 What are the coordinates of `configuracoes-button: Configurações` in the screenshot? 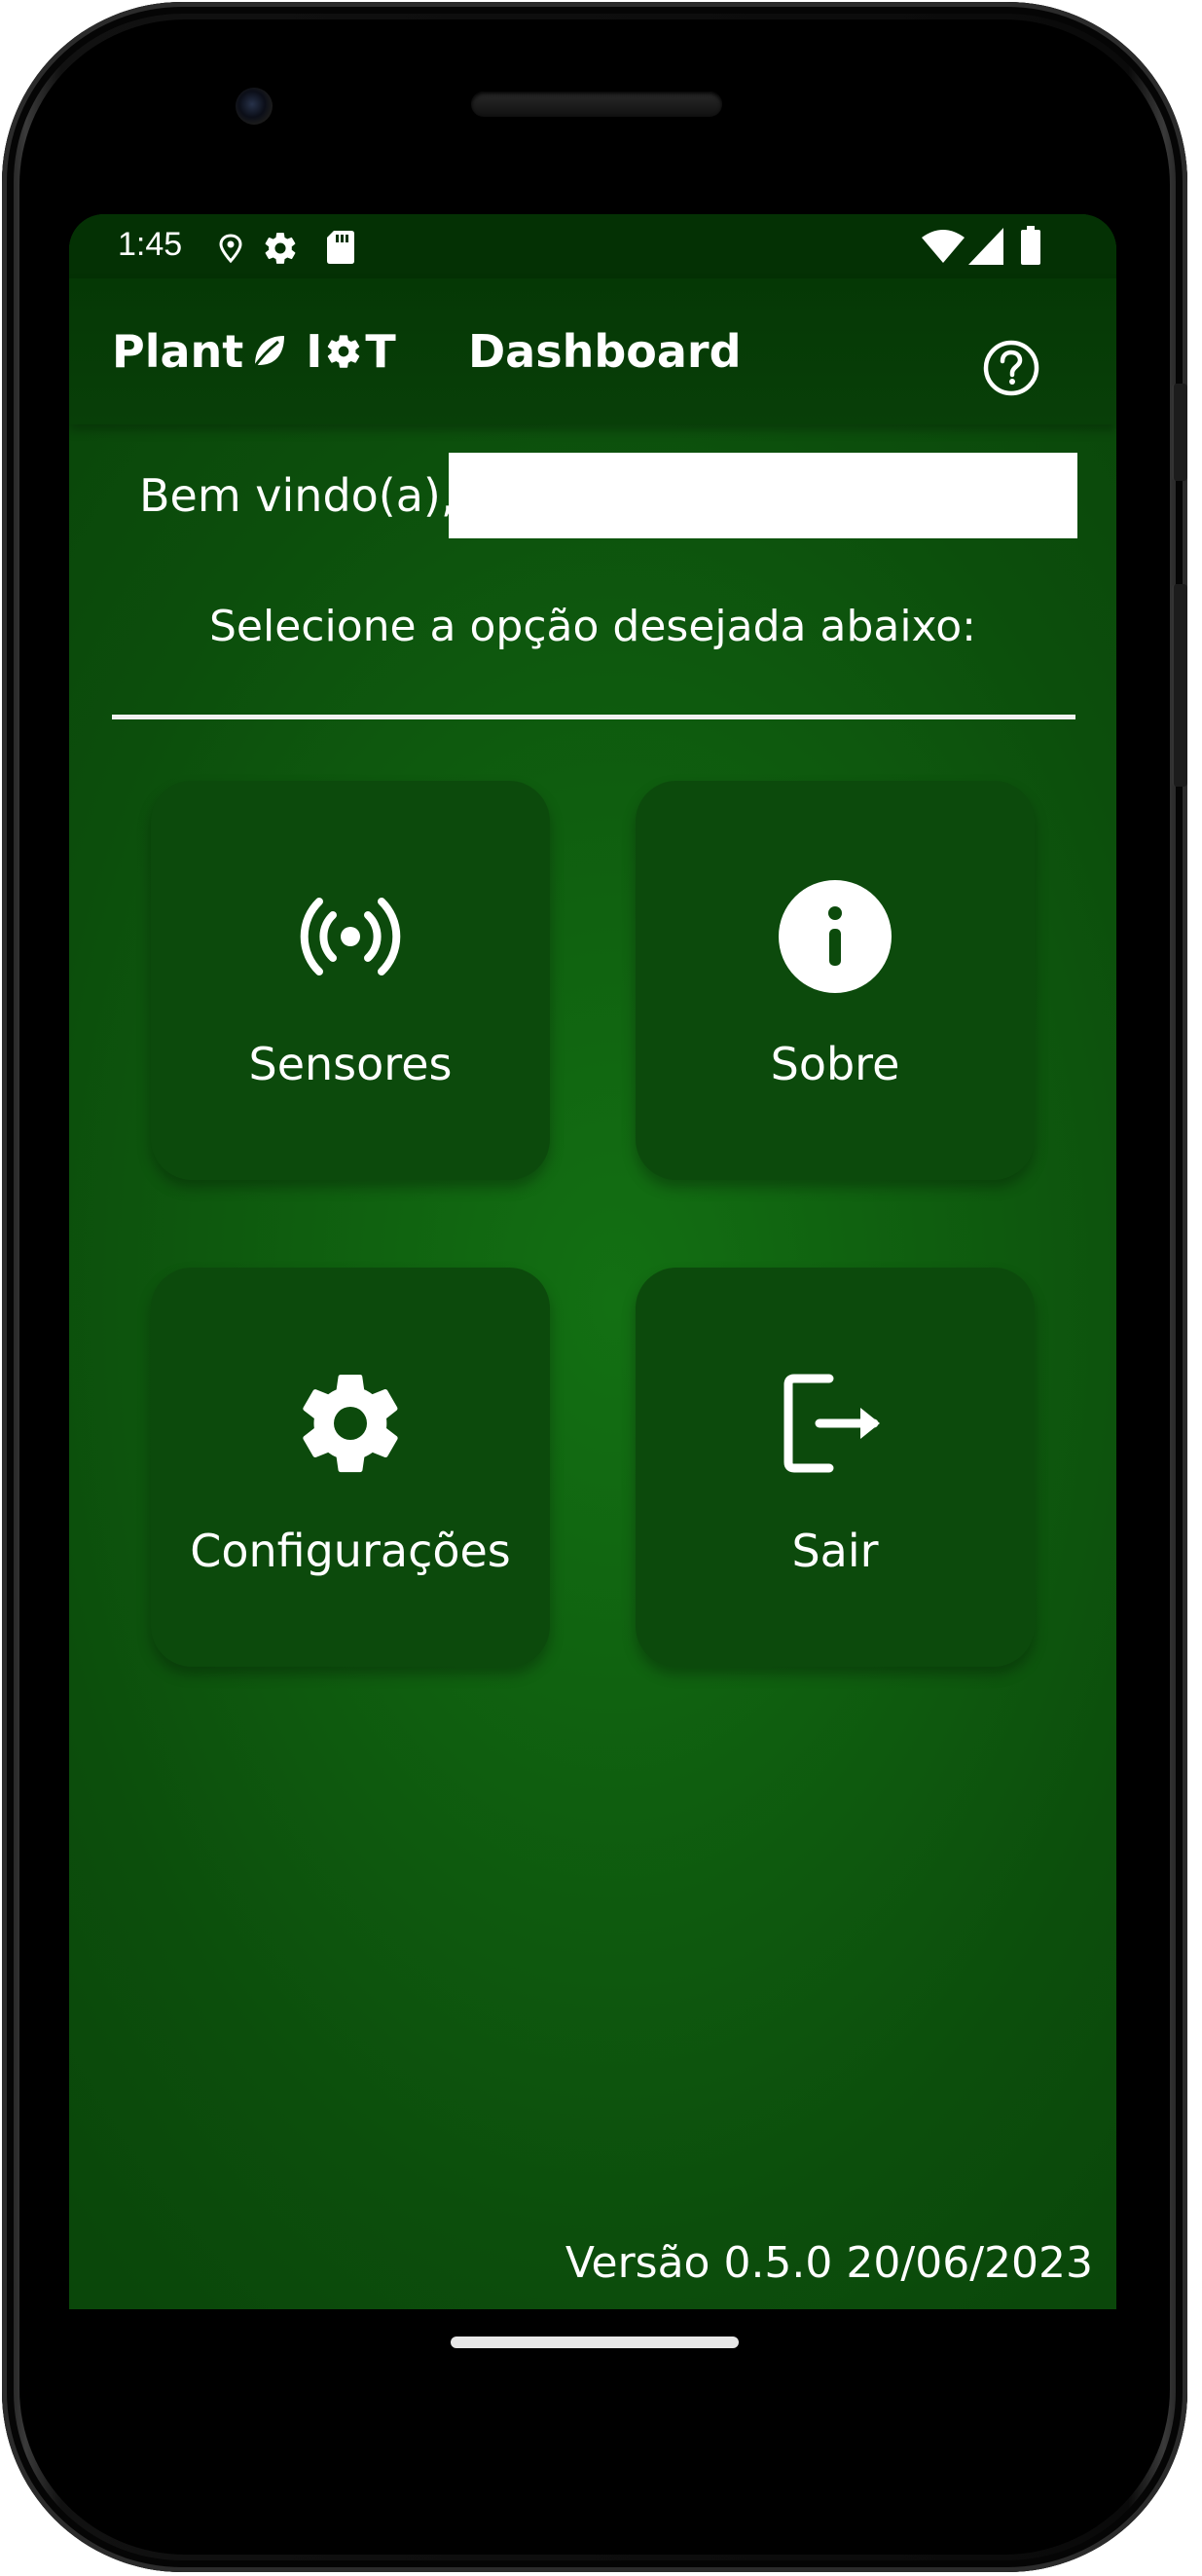 It's located at (350, 1467).